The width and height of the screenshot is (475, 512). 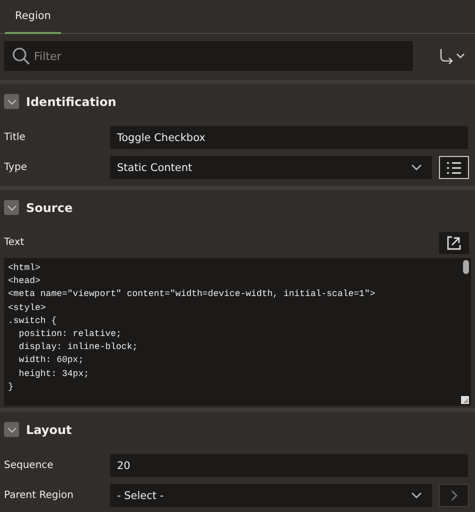 I want to click on resize-grip-icon, so click(x=465, y=400).